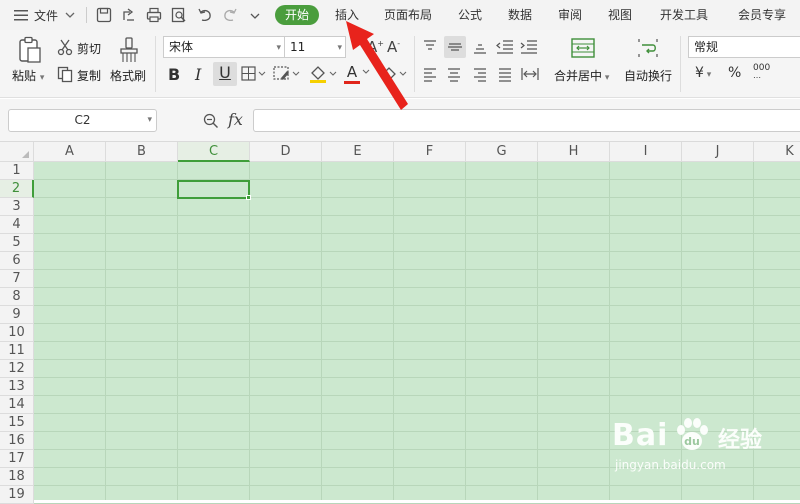  What do you see at coordinates (692, 434) in the screenshot?
I see `paw-logo-icon: du` at bounding box center [692, 434].